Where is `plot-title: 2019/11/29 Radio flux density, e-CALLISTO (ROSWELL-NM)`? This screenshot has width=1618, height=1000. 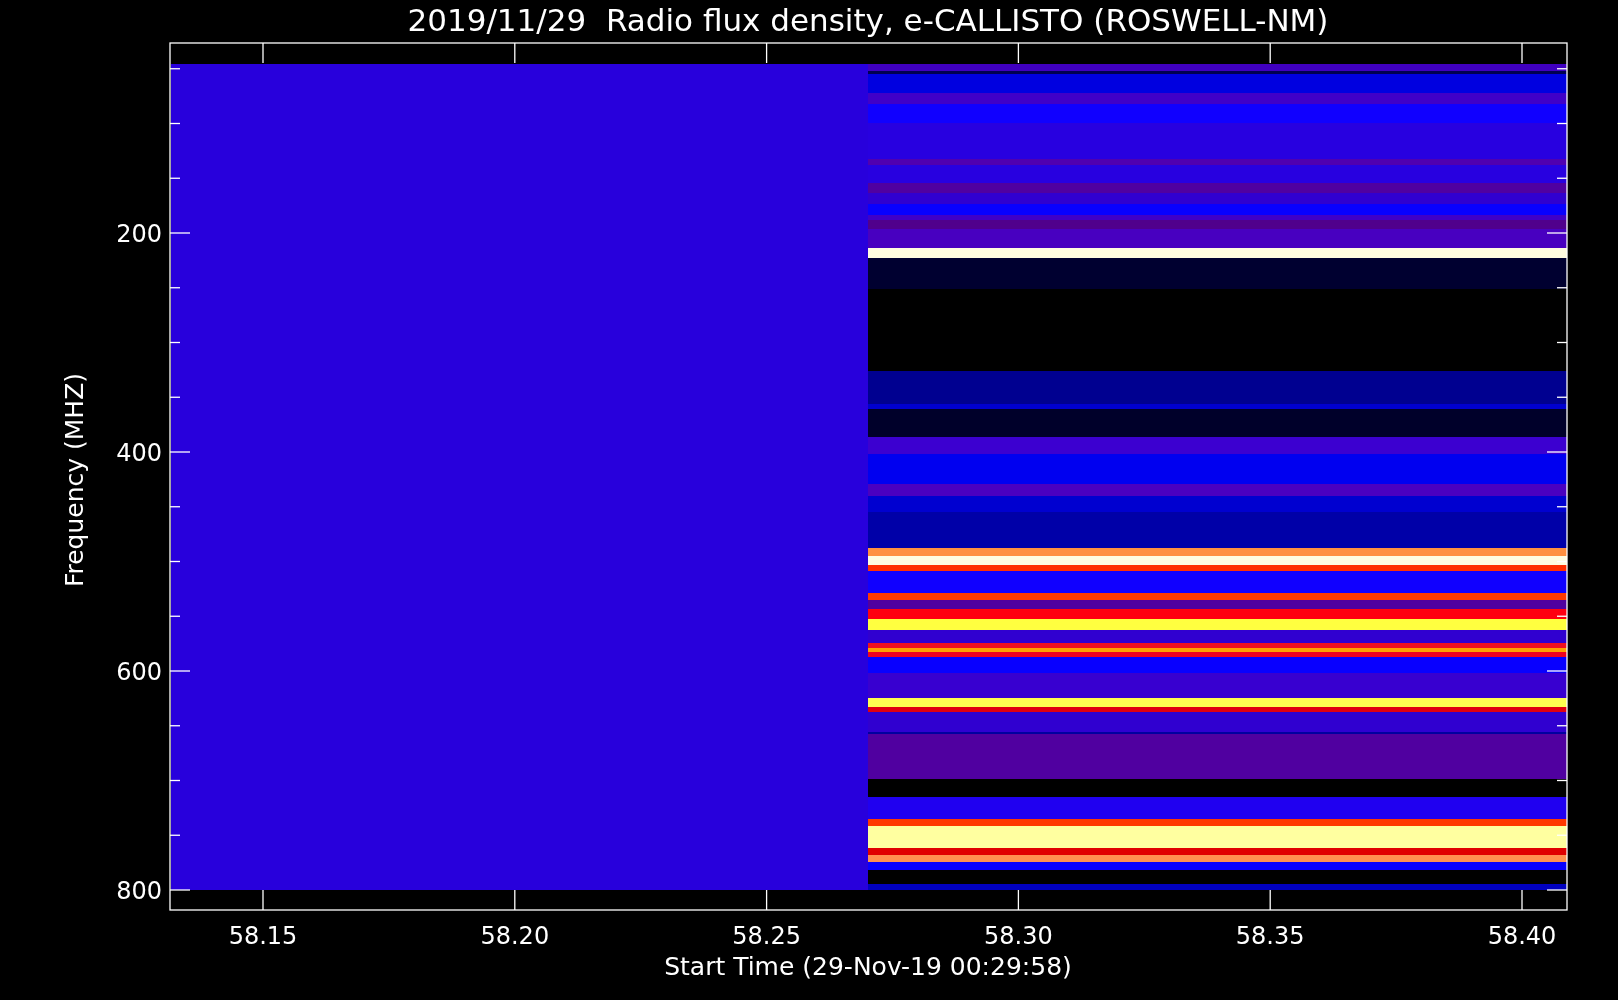 plot-title: 2019/11/29 Radio flux density, e-CALLISTO (ROSWELL-NM) is located at coordinates (868, 20).